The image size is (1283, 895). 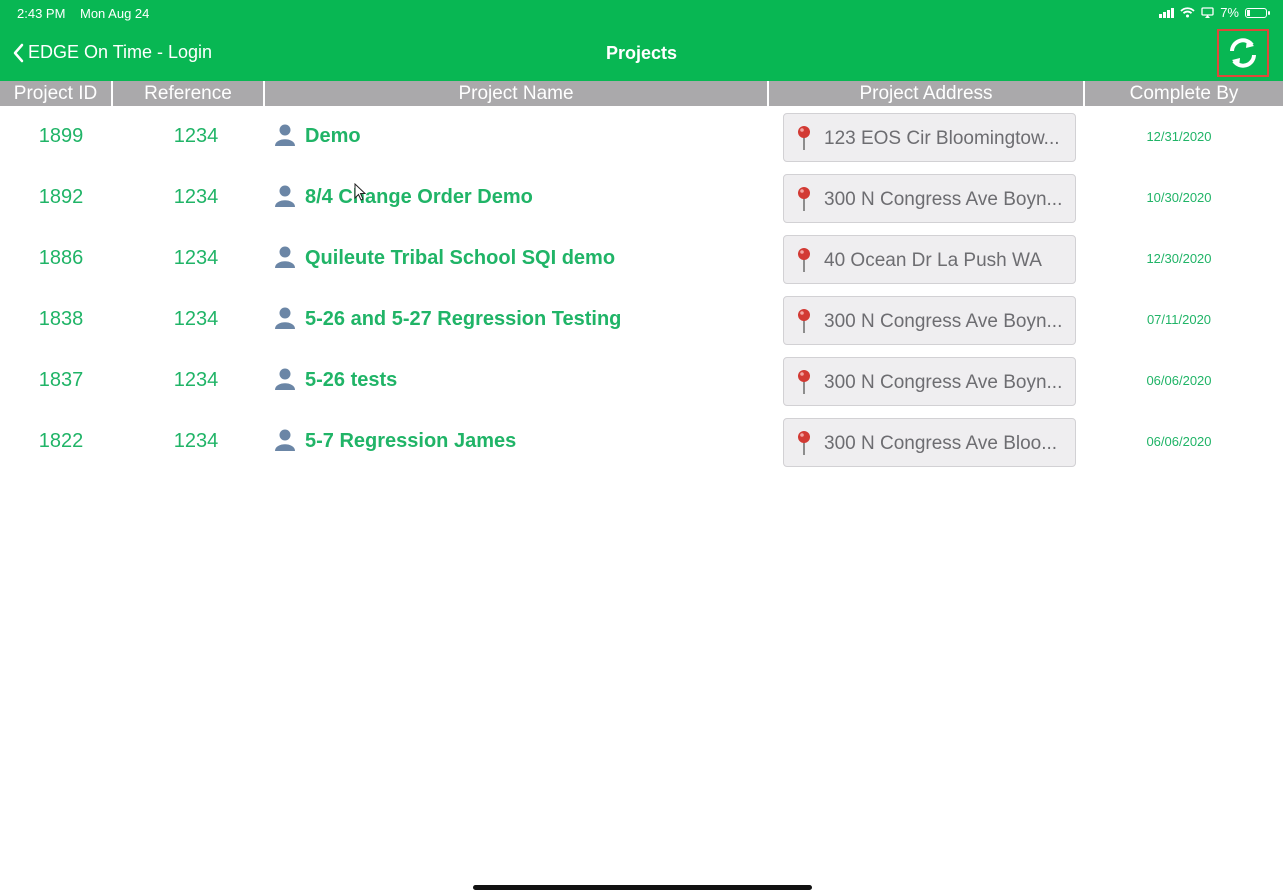 What do you see at coordinates (56, 93) in the screenshot?
I see `column-header-project-id: Project ID` at bounding box center [56, 93].